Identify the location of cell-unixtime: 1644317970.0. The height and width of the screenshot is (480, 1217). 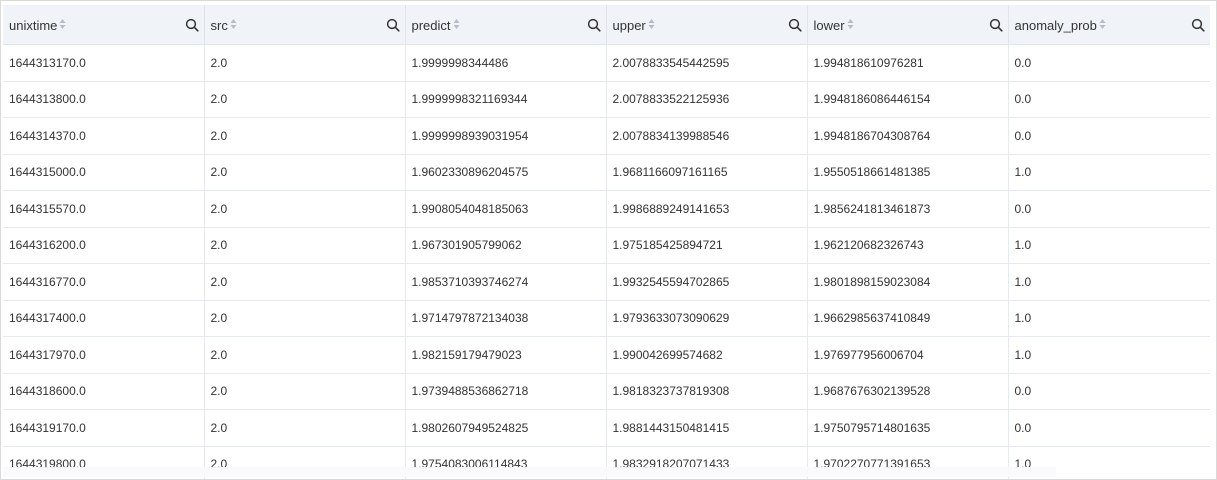
(104, 355).